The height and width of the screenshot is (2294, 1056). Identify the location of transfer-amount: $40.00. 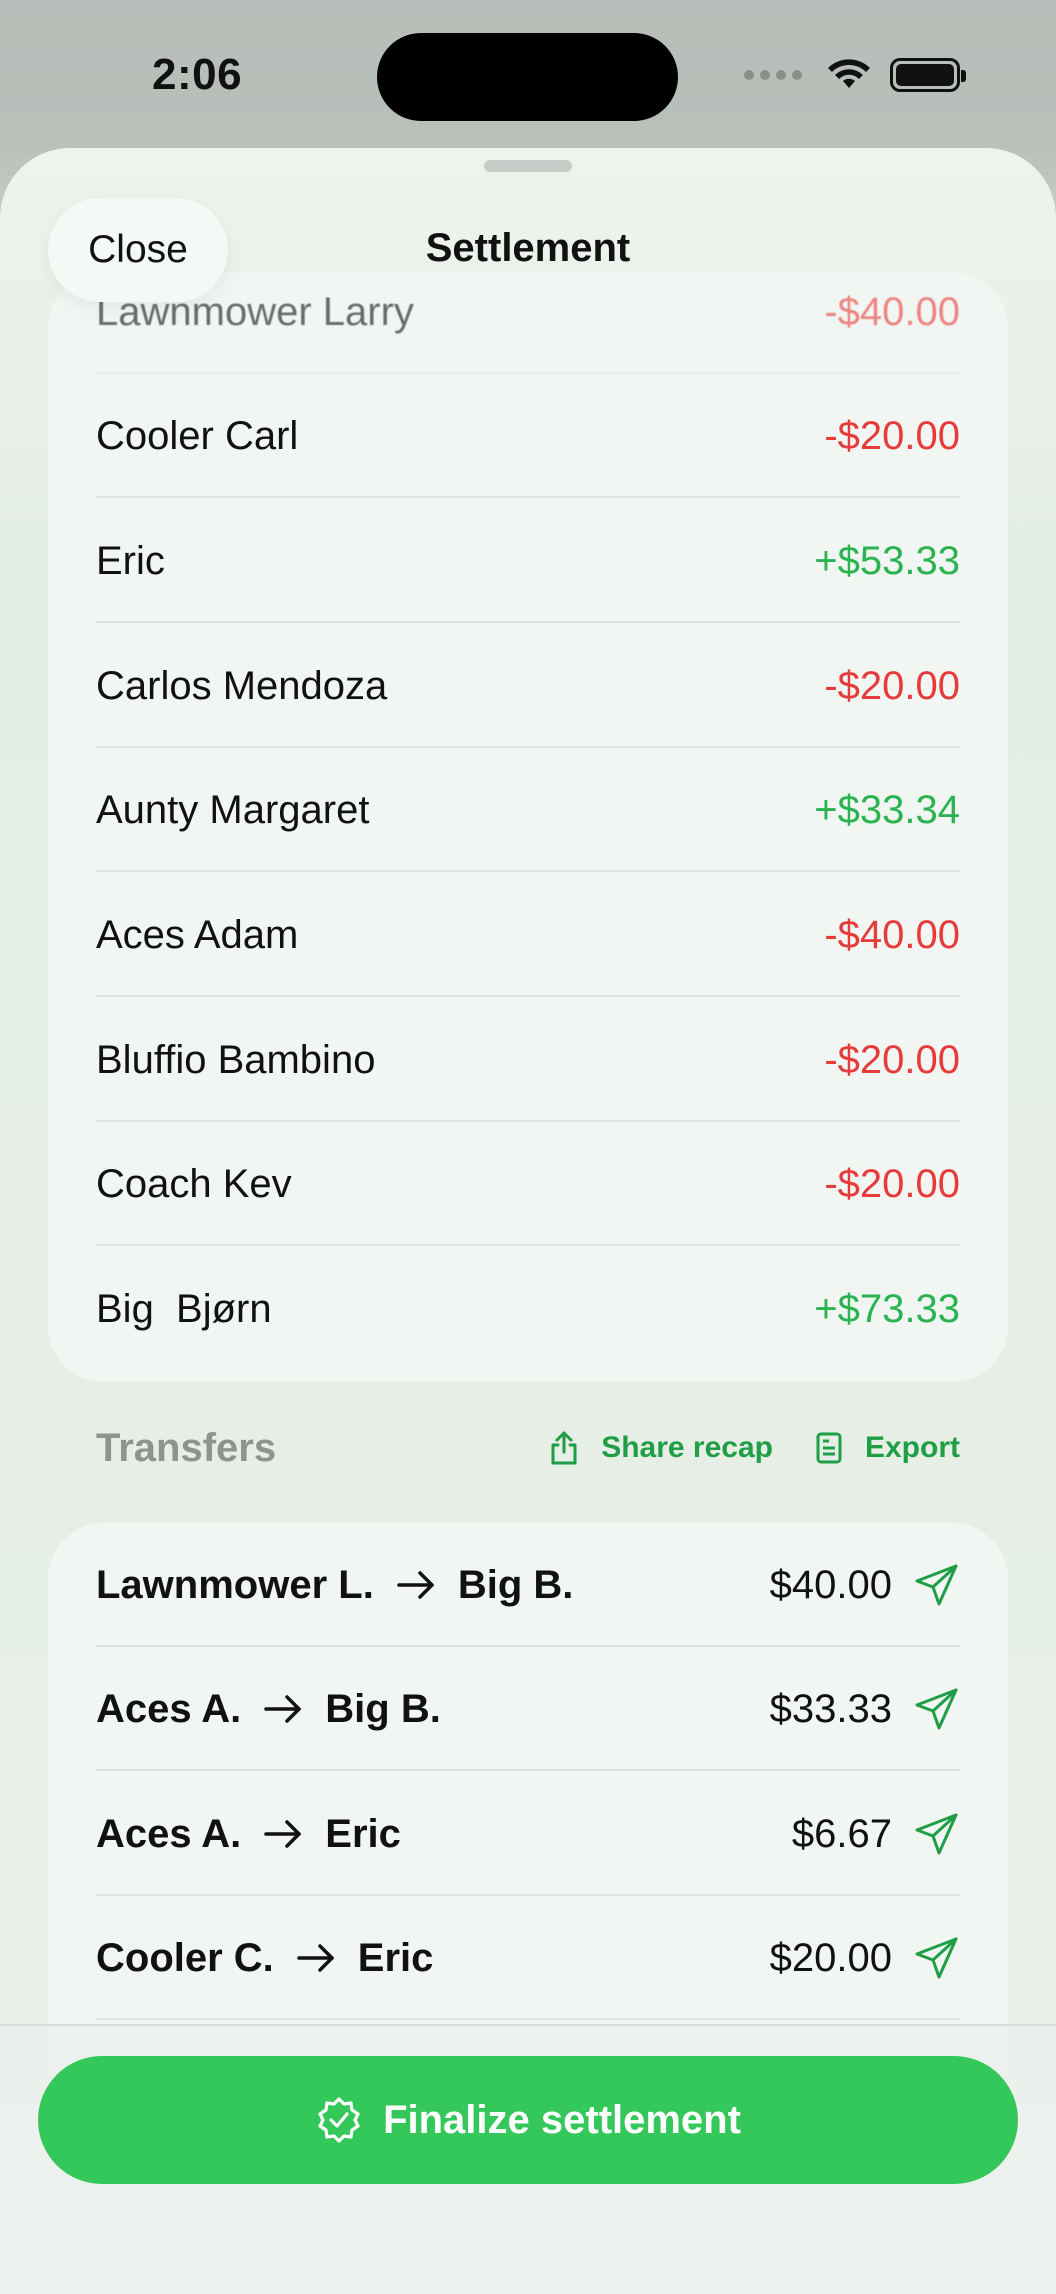
(830, 1584).